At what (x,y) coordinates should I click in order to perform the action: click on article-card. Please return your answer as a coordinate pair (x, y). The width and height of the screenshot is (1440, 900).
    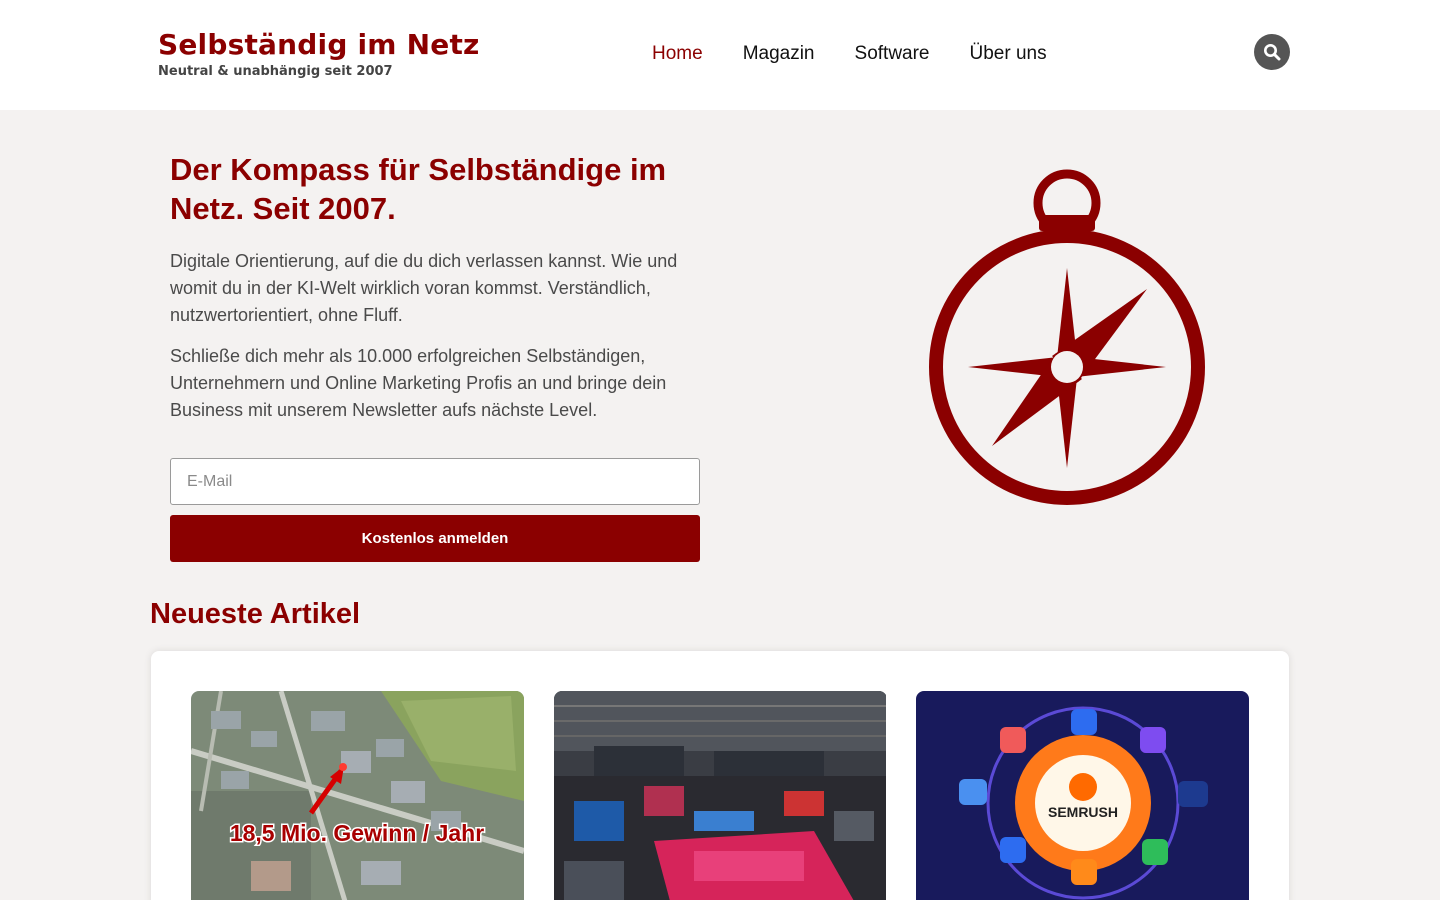
    Looking at the image, I should click on (720, 795).